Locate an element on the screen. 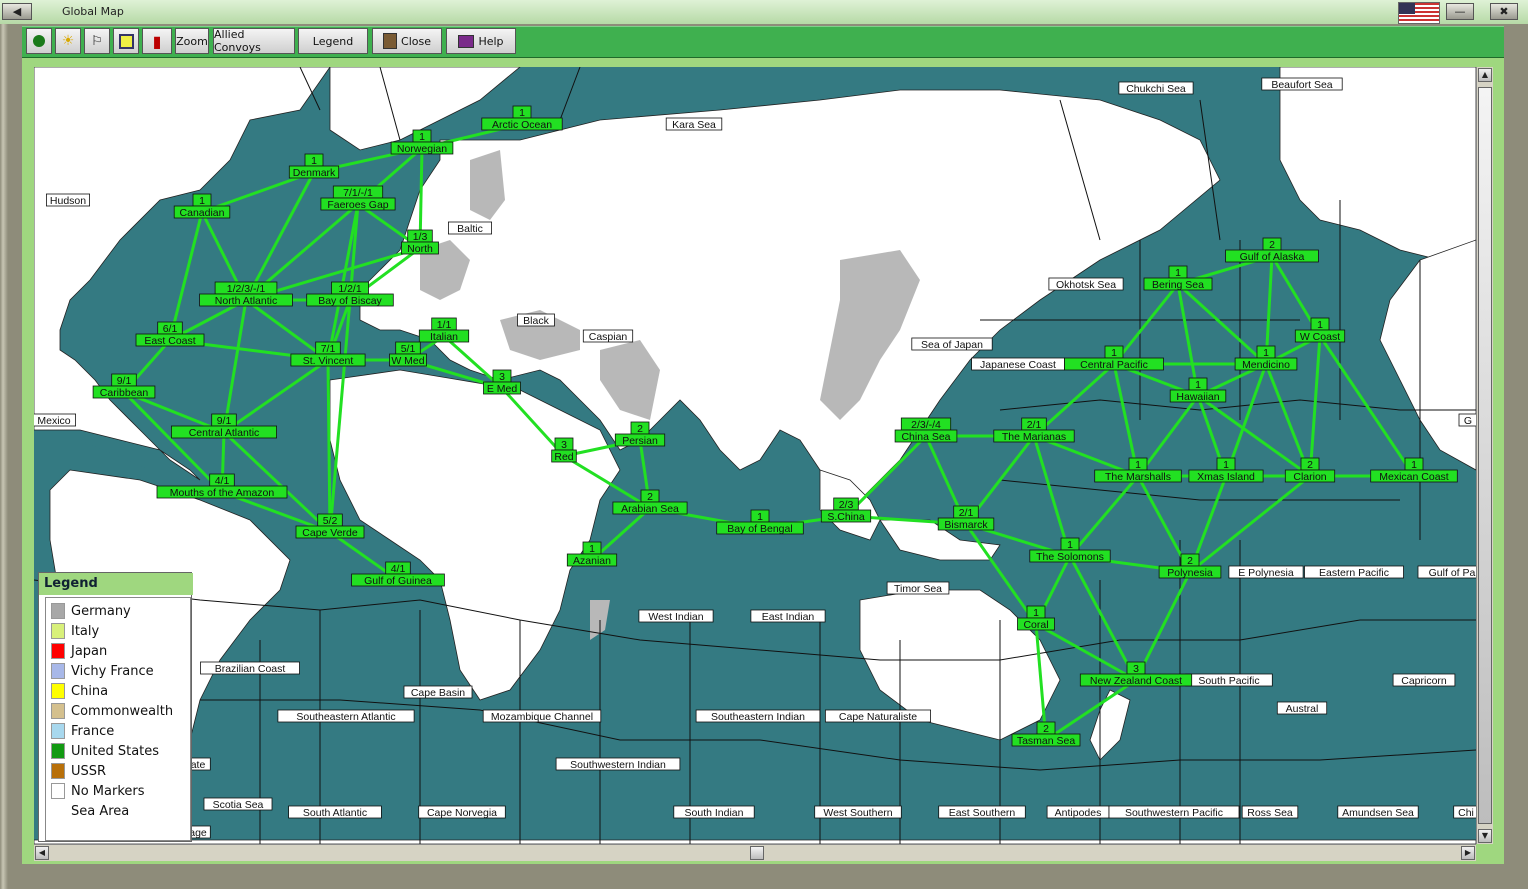 This screenshot has width=1528, height=889. convoy-node-text: Red is located at coordinates (563, 457).